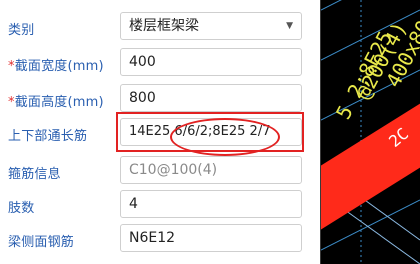  Describe the element at coordinates (34, 174) in the screenshot. I see `stirrup-info-label: 箍筋信息` at that location.